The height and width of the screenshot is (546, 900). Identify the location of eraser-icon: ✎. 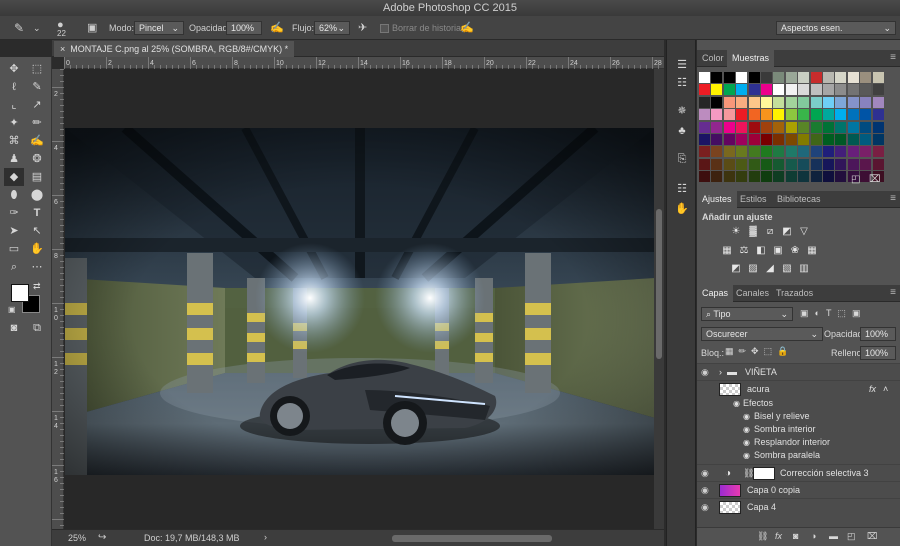
(19, 28).